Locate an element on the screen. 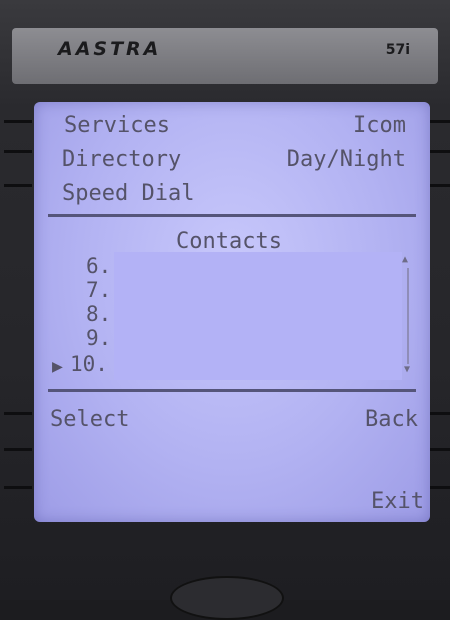  brand-logo: AASTRA is located at coordinates (110, 49).